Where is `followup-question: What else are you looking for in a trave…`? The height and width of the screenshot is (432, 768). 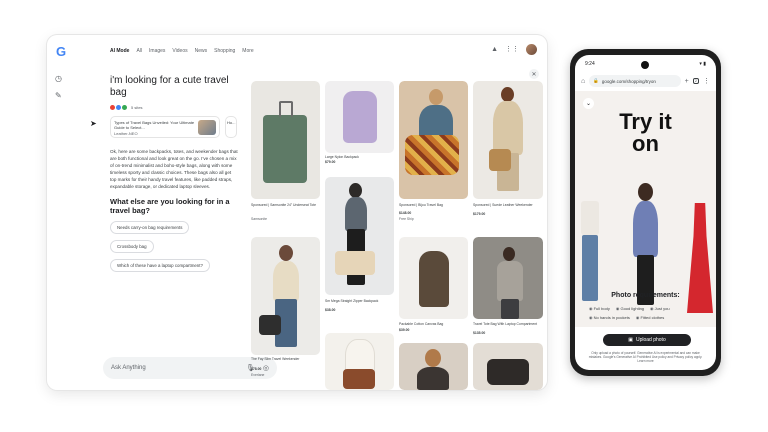 followup-question: What else are you looking for in a trave… is located at coordinates (170, 206).